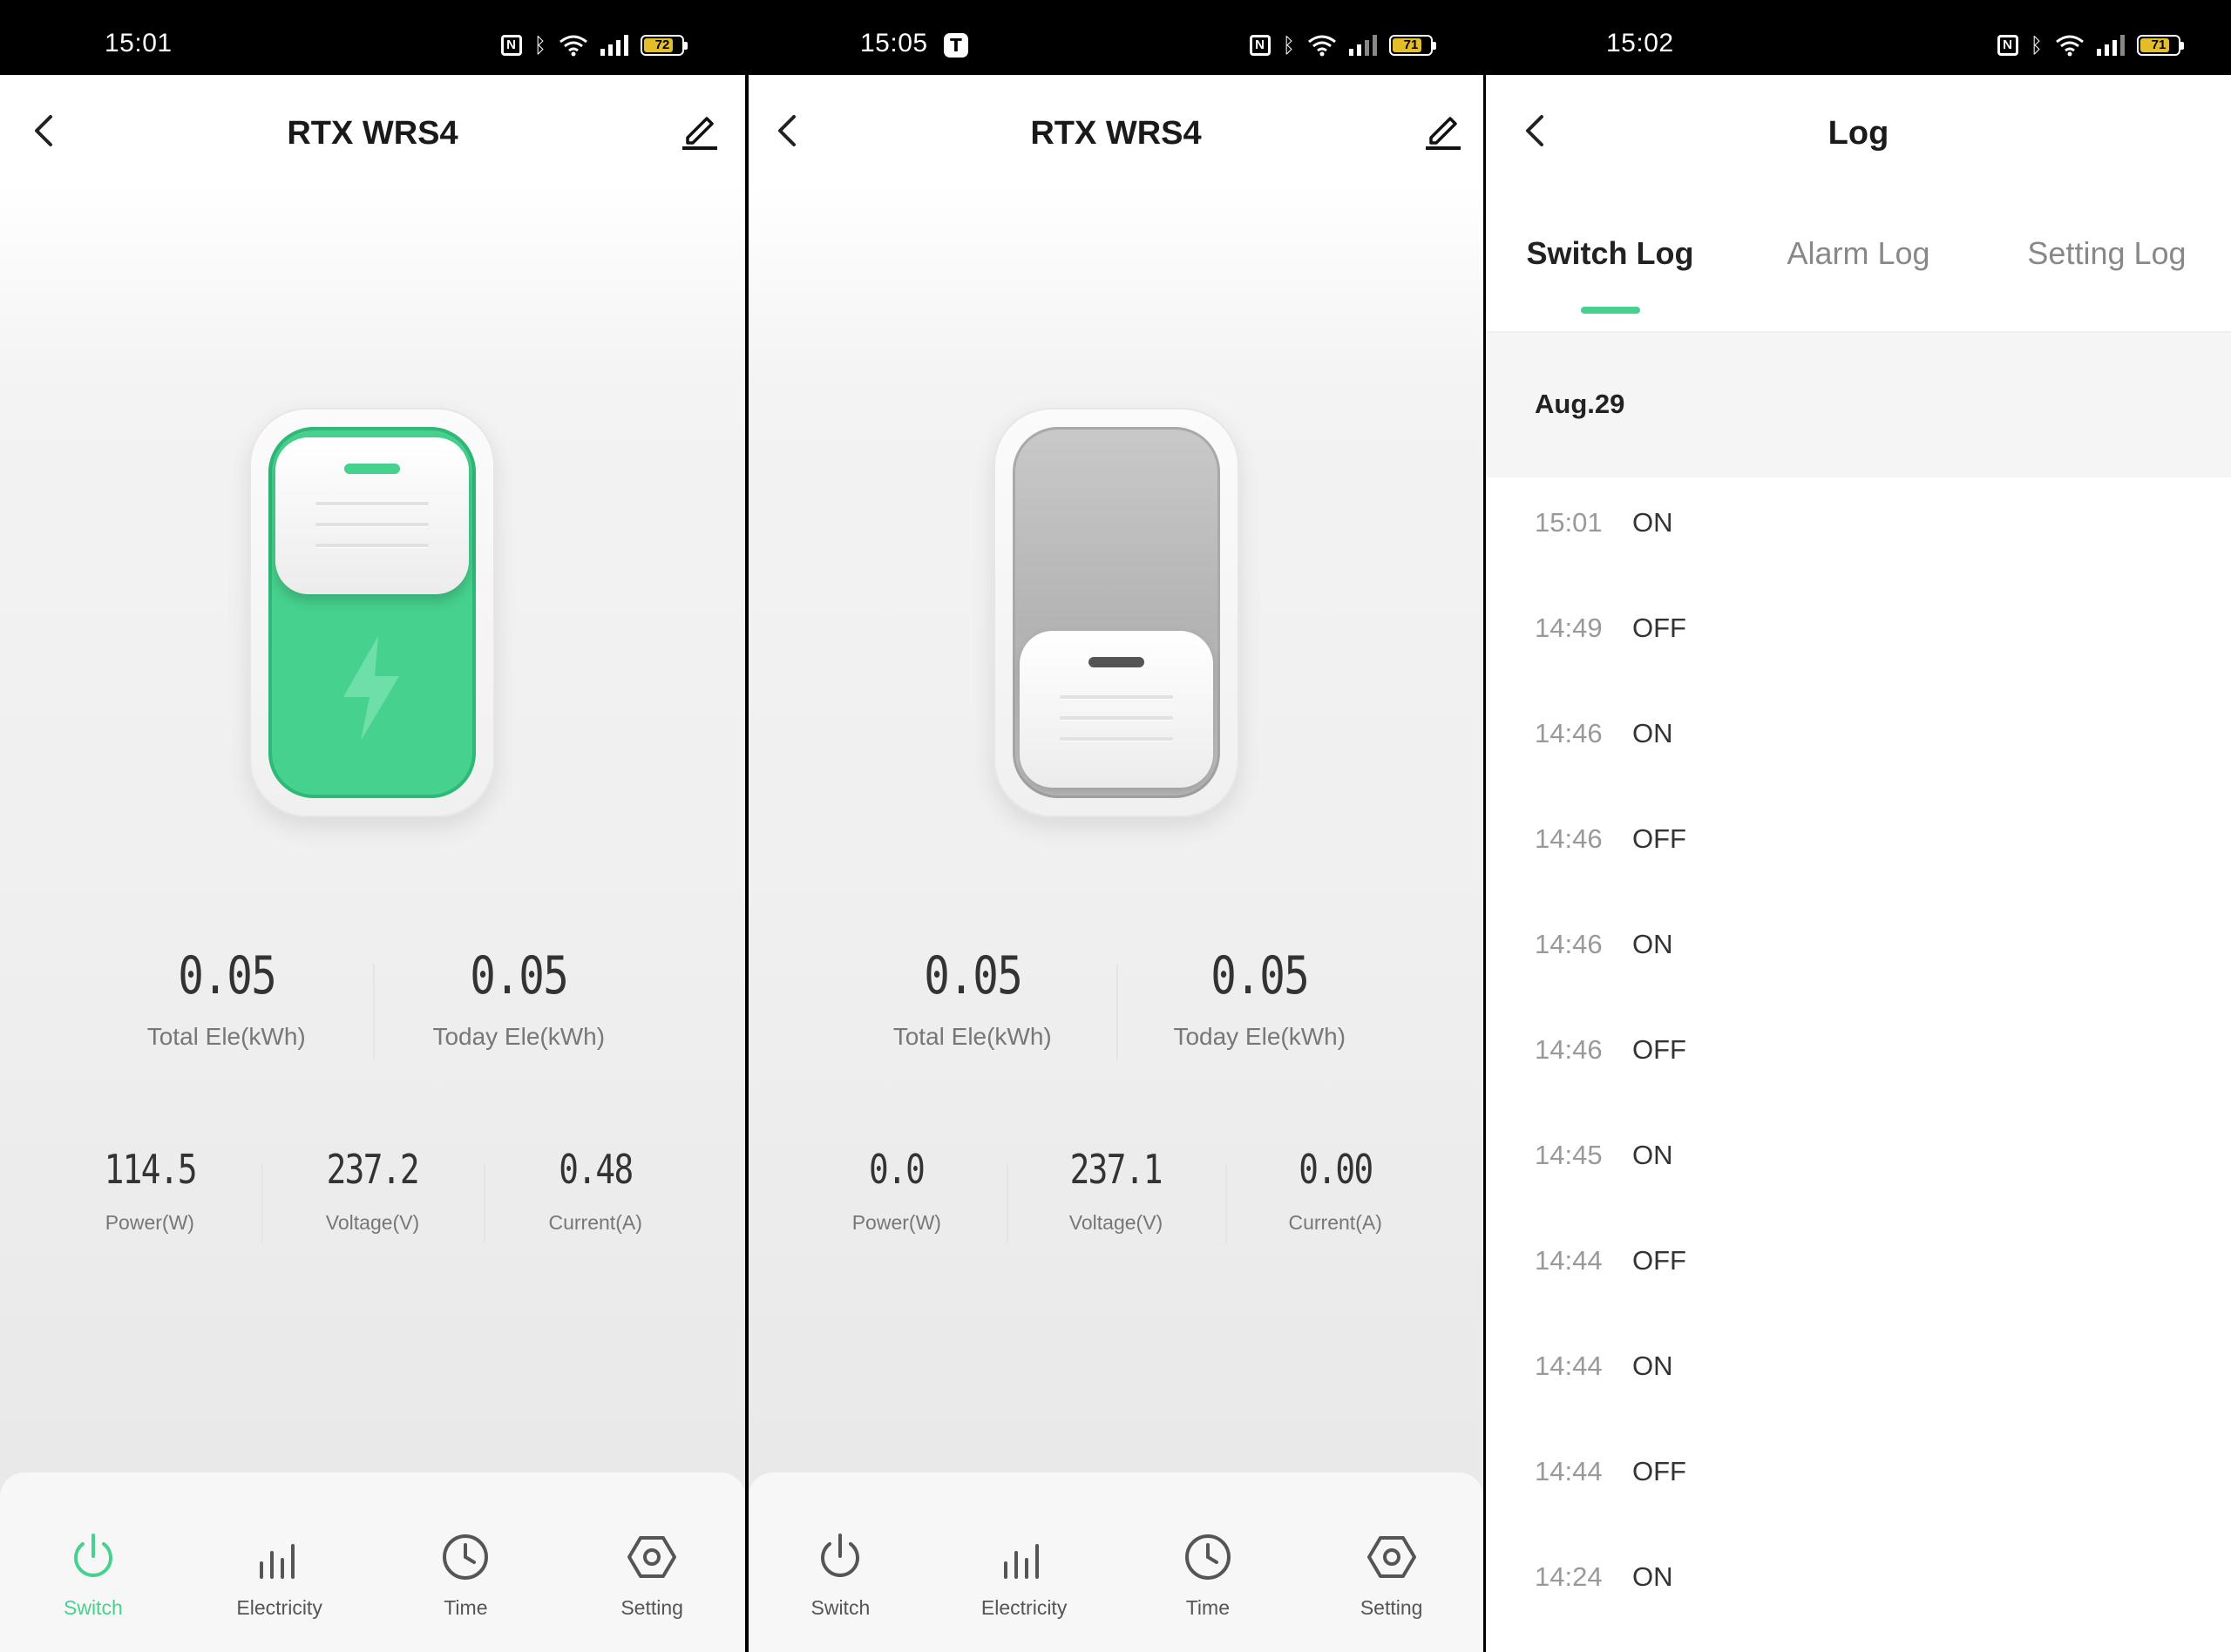 The height and width of the screenshot is (1652, 2231). I want to click on notification-app-icon: T, so click(956, 45).